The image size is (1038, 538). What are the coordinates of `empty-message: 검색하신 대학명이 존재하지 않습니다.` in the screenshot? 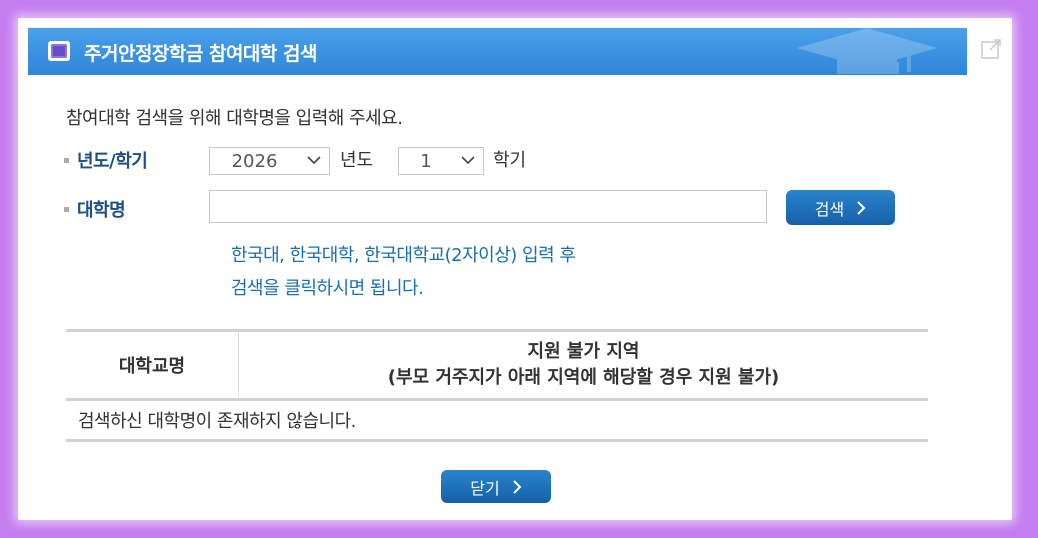 It's located at (217, 421).